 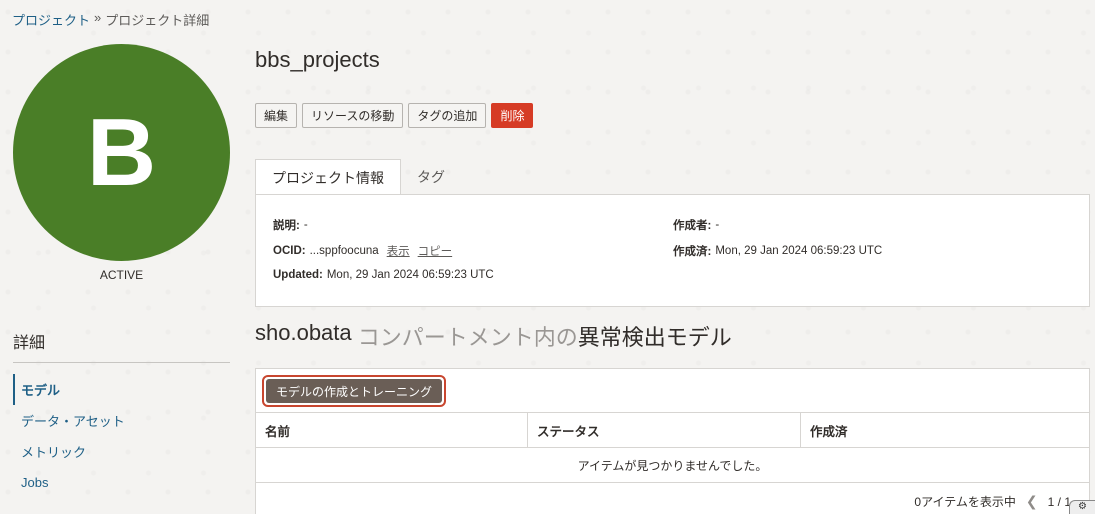 What do you see at coordinates (692, 226) in the screenshot?
I see `creator-label: 作成者:` at bounding box center [692, 226].